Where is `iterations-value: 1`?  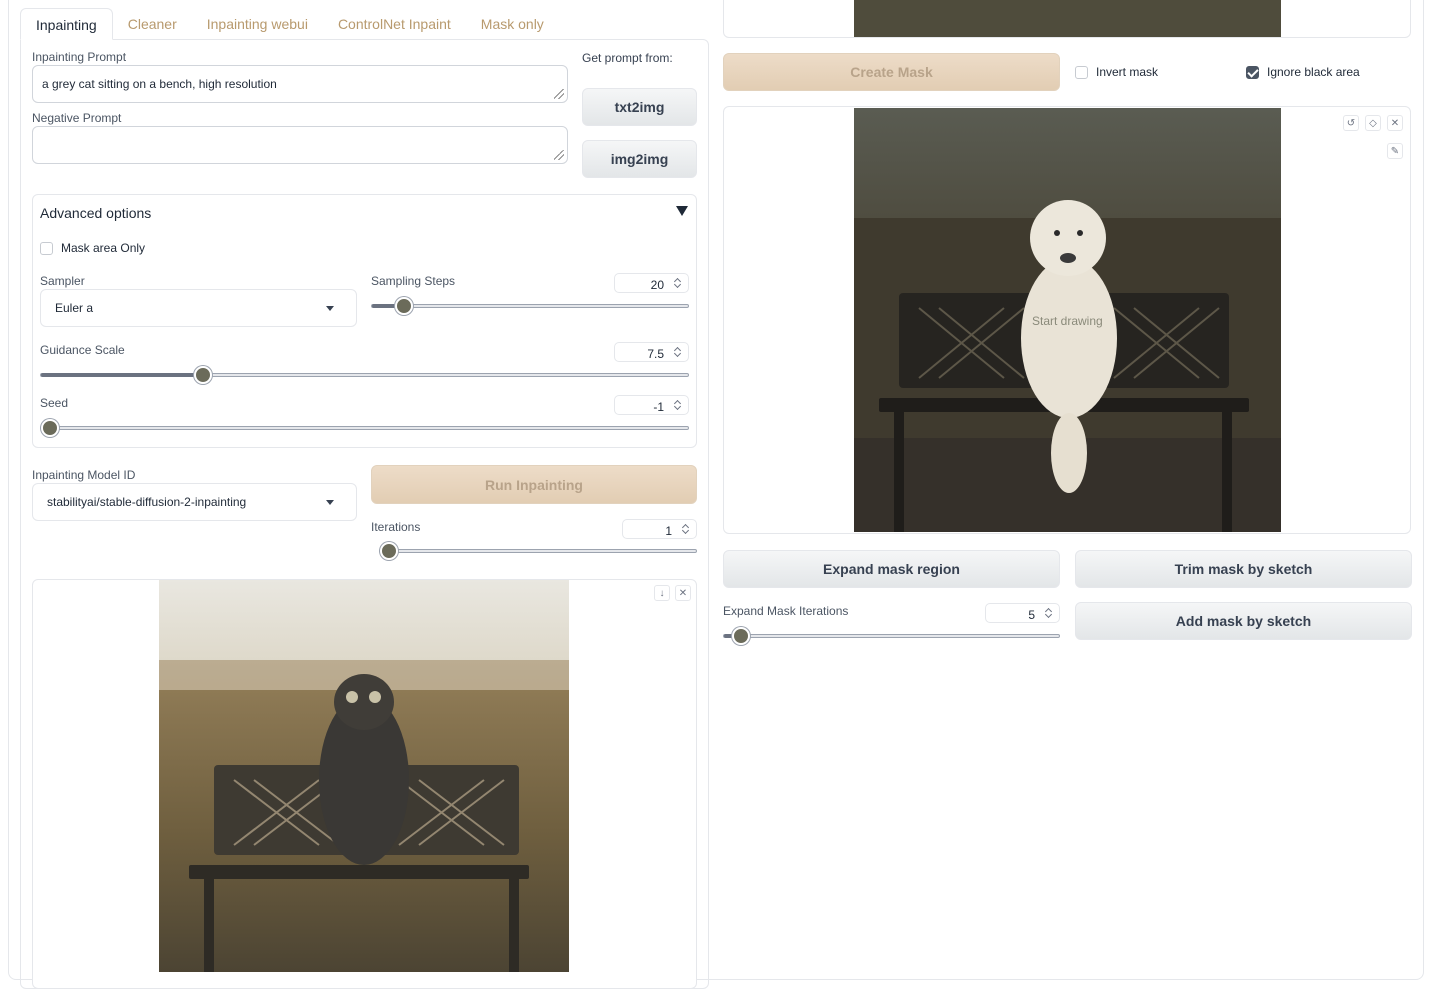
iterations-value: 1 is located at coordinates (668, 531).